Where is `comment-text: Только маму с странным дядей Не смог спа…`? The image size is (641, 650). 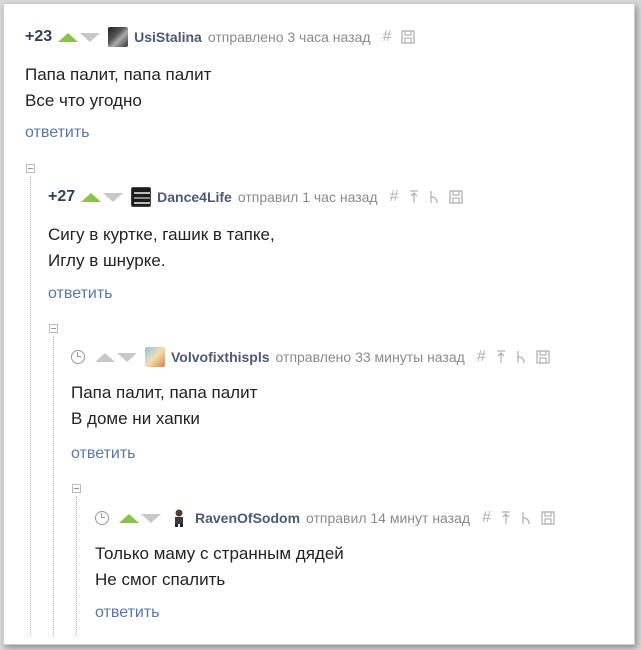
comment-text: Только маму с странным дядей Не смог спа… is located at coordinates (219, 567).